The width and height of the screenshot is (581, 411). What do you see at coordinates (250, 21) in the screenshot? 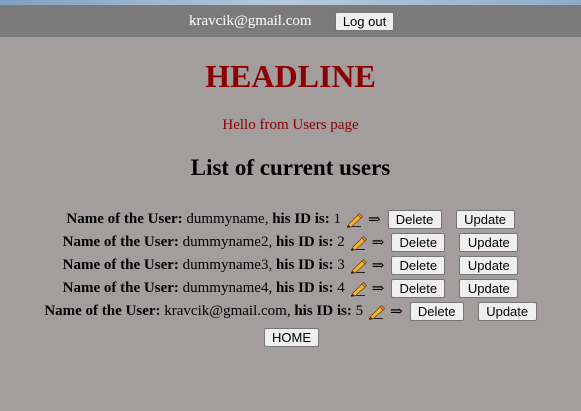
I see `user-email: kravcik@gmail.com` at bounding box center [250, 21].